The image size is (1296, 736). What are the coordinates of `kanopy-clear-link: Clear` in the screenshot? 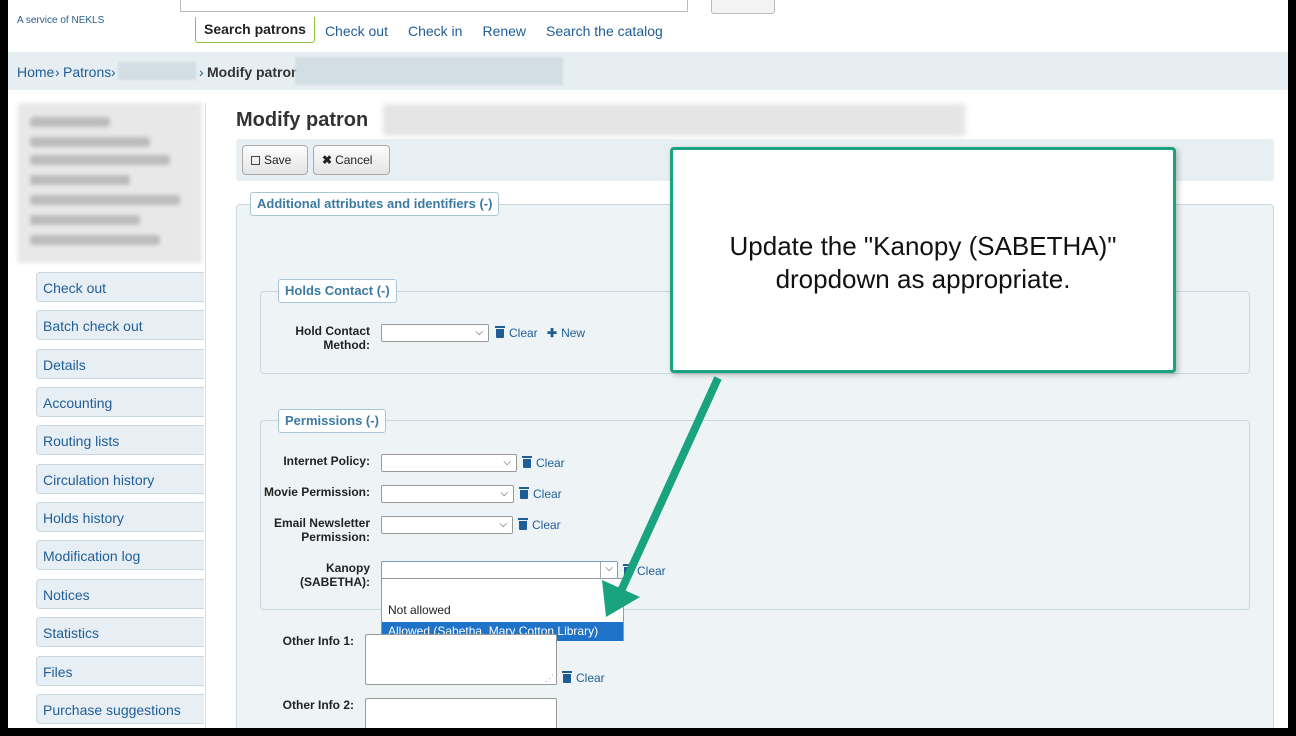 It's located at (644, 571).